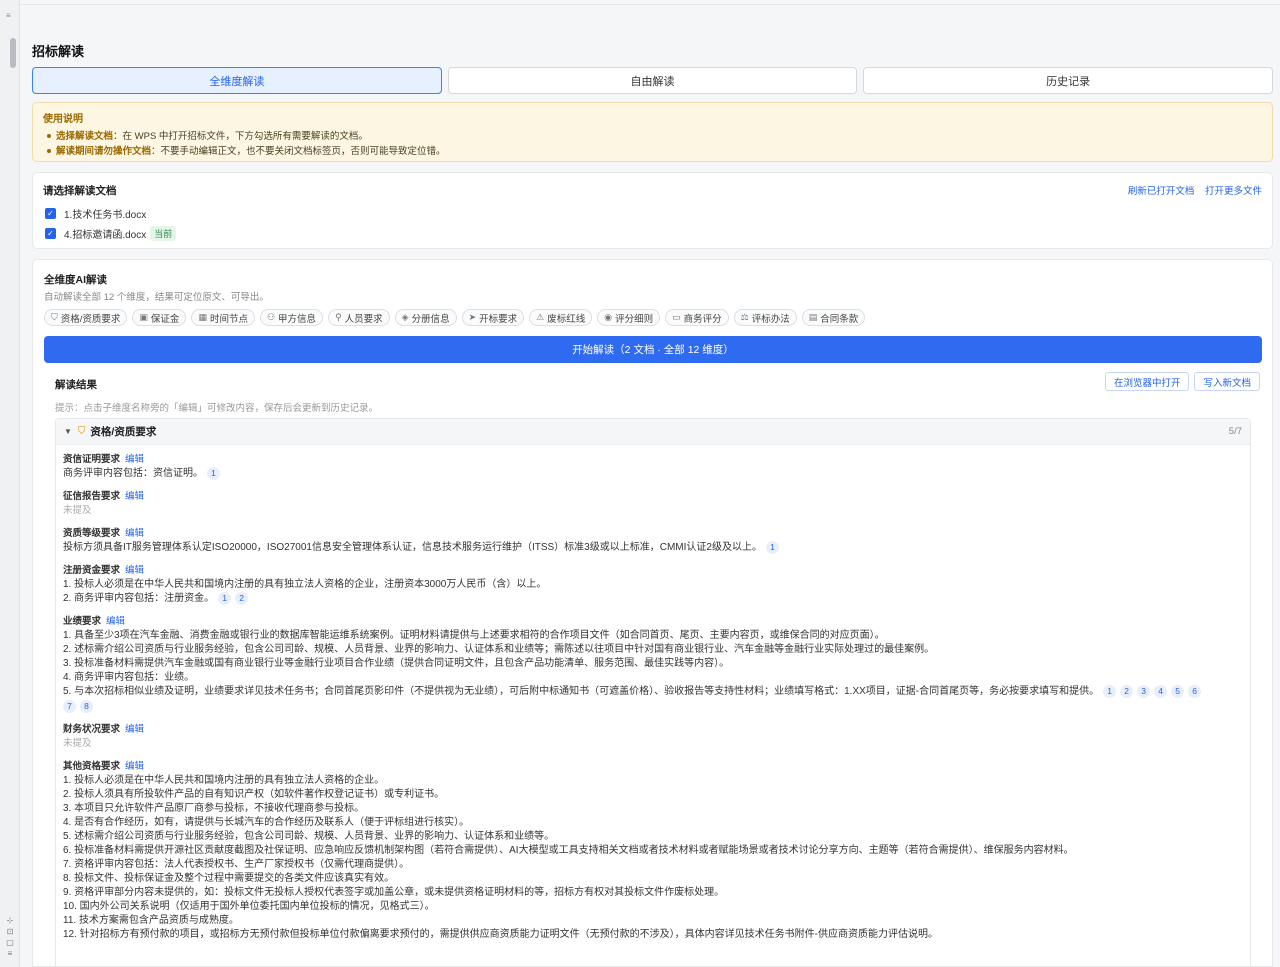 The height and width of the screenshot is (967, 1280). I want to click on sub-dimension: 资信证明要求 编辑 商务评审内容包括：资信证明。 1, so click(653, 467).